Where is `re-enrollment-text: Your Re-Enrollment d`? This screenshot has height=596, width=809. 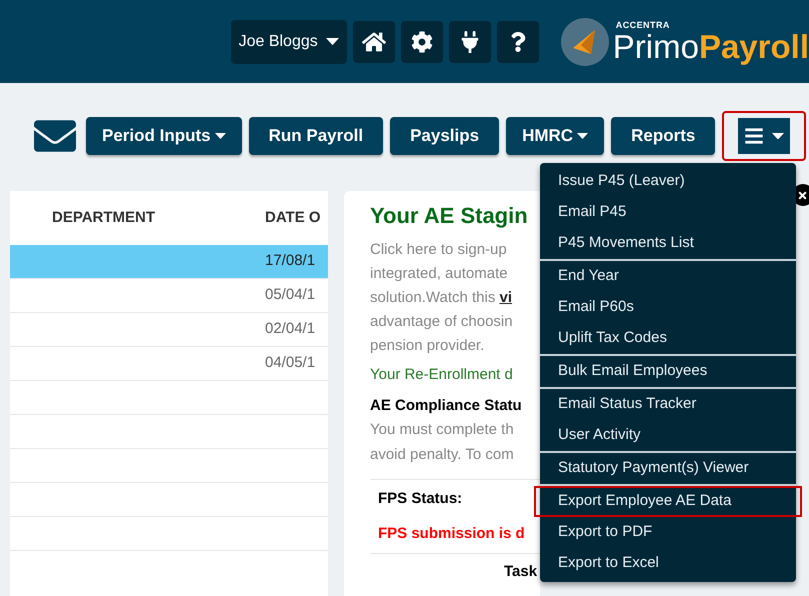
re-enrollment-text: Your Re-Enrollment d is located at coordinates (442, 375).